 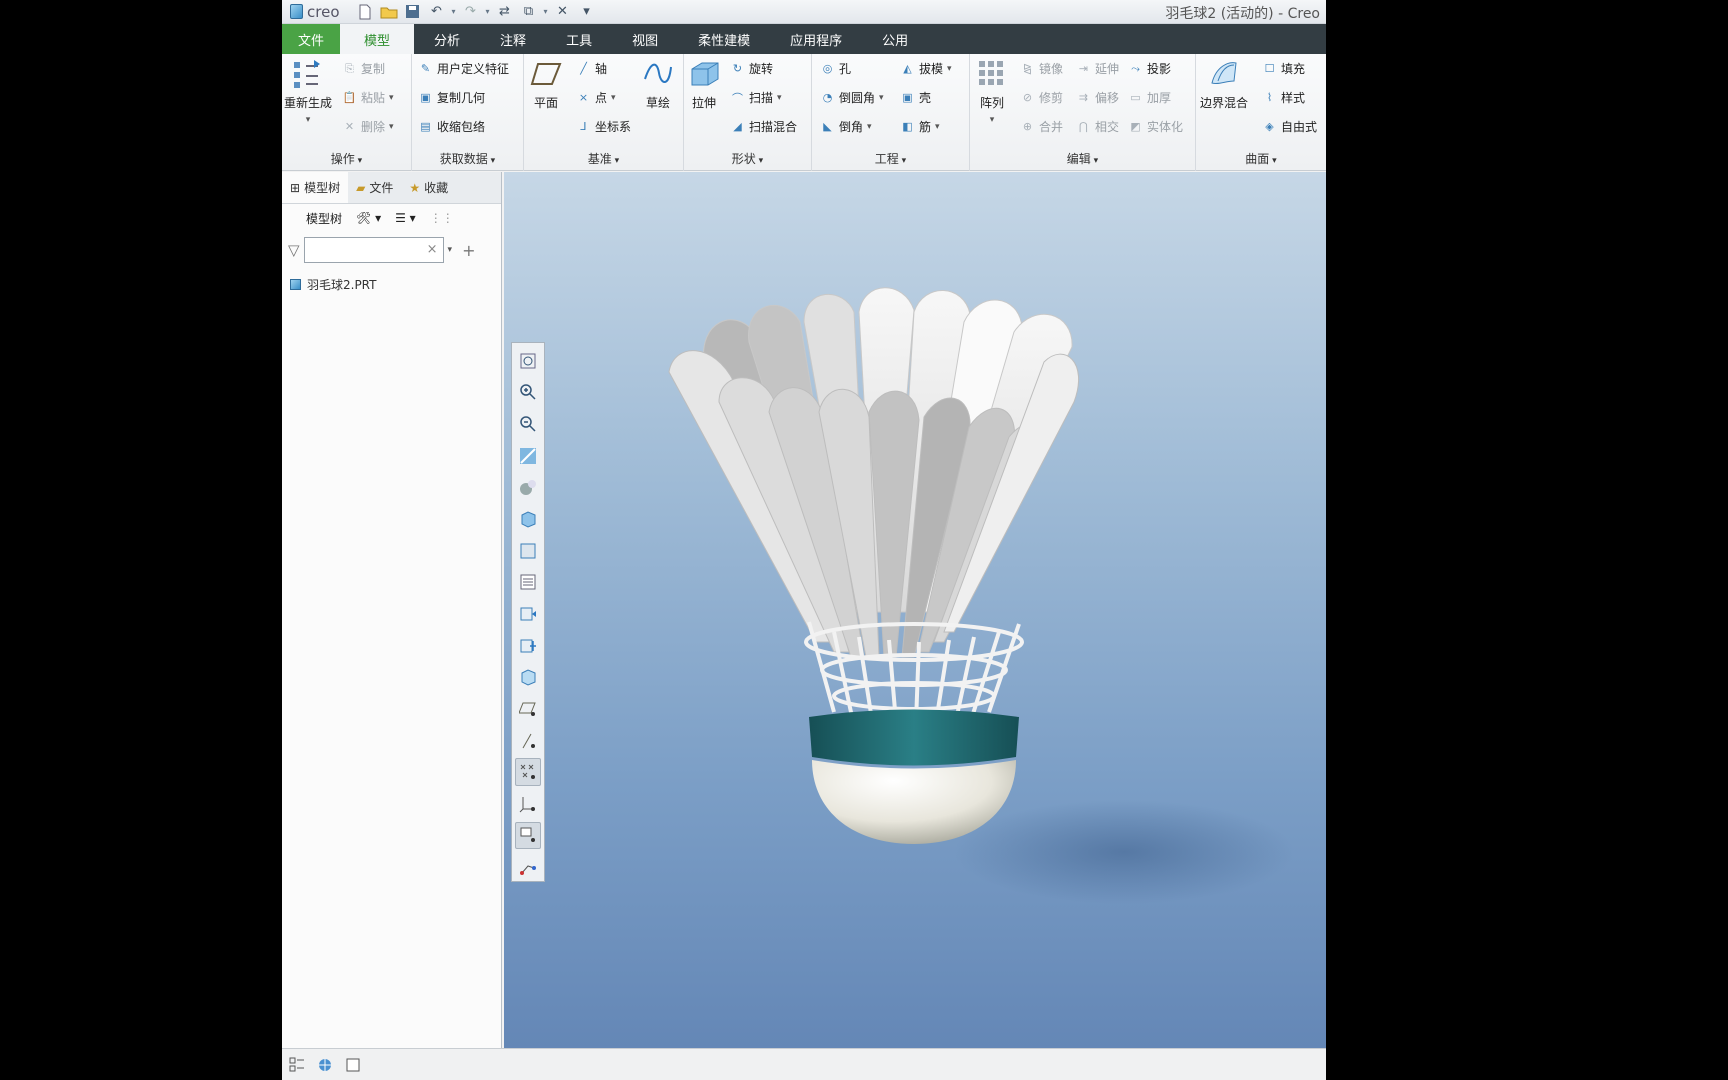 What do you see at coordinates (747, 158) in the screenshot?
I see `group-shape-label: 形状` at bounding box center [747, 158].